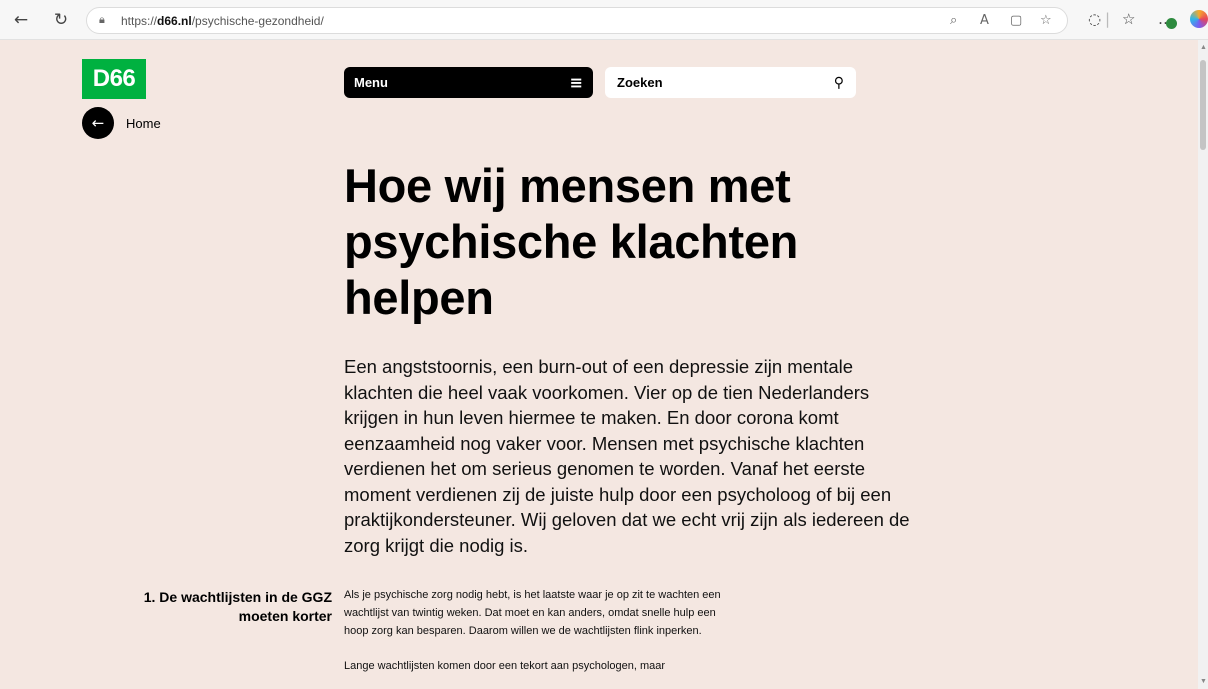 The image size is (1208, 689). What do you see at coordinates (143, 123) in the screenshot?
I see `home-label: Home` at bounding box center [143, 123].